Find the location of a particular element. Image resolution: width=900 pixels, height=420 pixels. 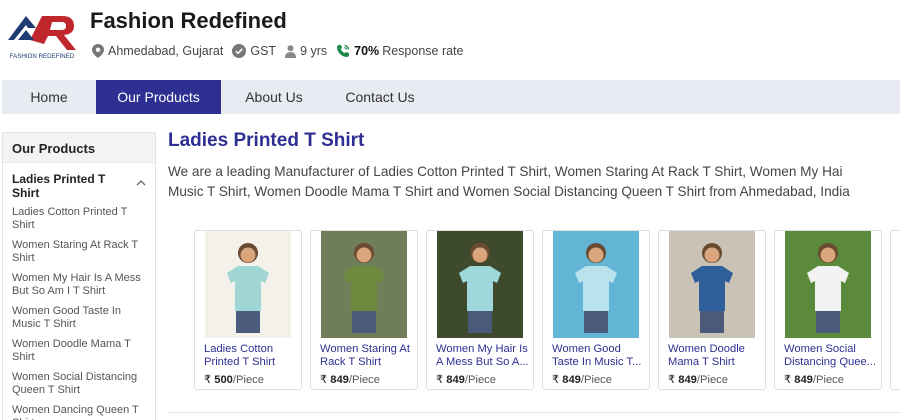

product-price: ₹ 500/Piece is located at coordinates (234, 379).